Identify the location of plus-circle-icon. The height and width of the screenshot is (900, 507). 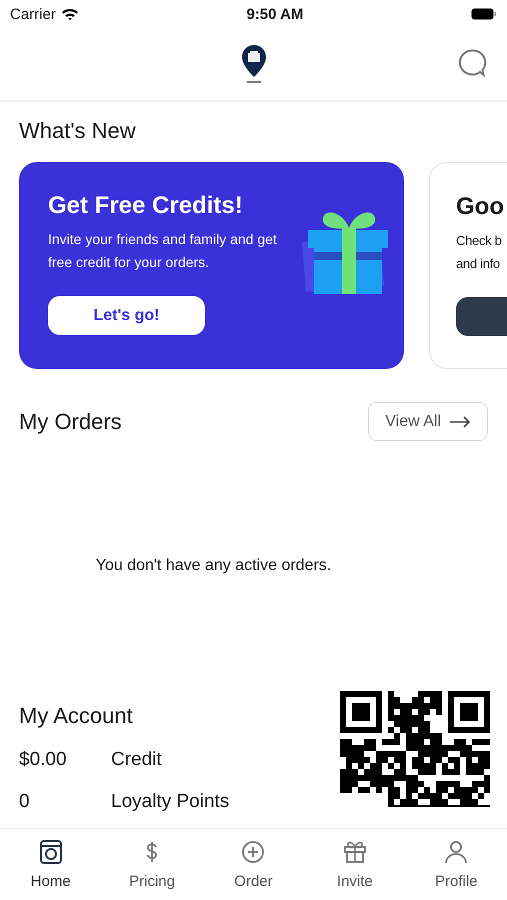
(253, 852).